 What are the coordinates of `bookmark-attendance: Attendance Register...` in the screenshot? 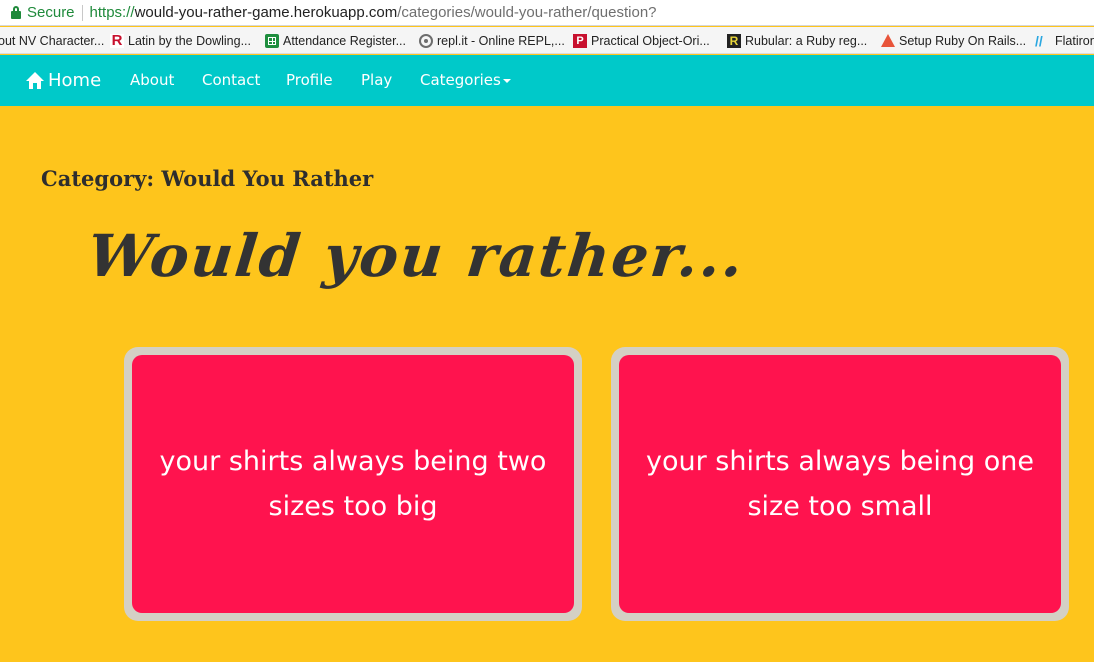 It's located at (335, 40).